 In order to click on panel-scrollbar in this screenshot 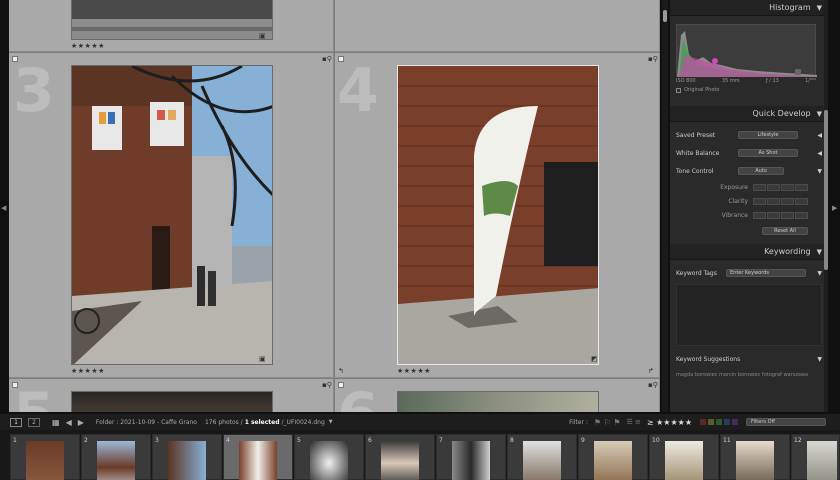, I will do `click(826, 206)`.